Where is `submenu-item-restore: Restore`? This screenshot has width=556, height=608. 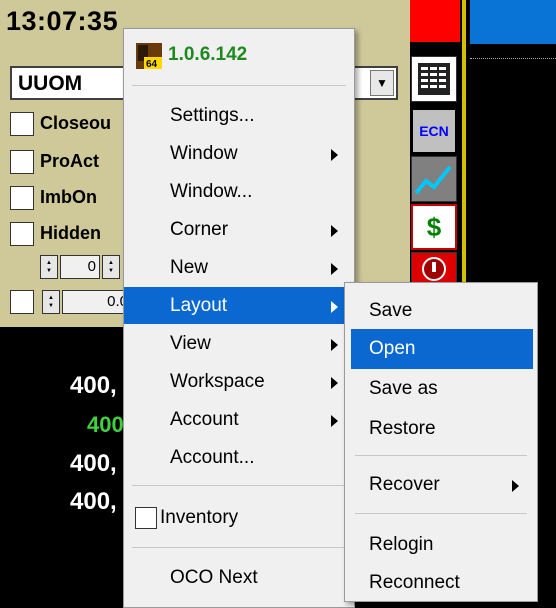
submenu-item-restore: Restore is located at coordinates (442, 429).